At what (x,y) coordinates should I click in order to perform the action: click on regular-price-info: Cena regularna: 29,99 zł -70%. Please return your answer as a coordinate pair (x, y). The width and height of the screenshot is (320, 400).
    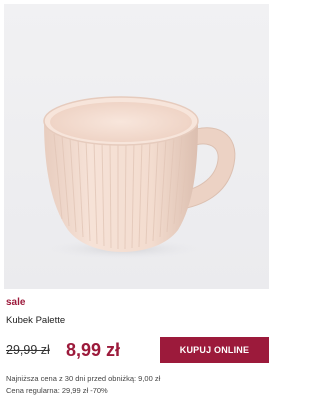
    Looking at the image, I should click on (57, 390).